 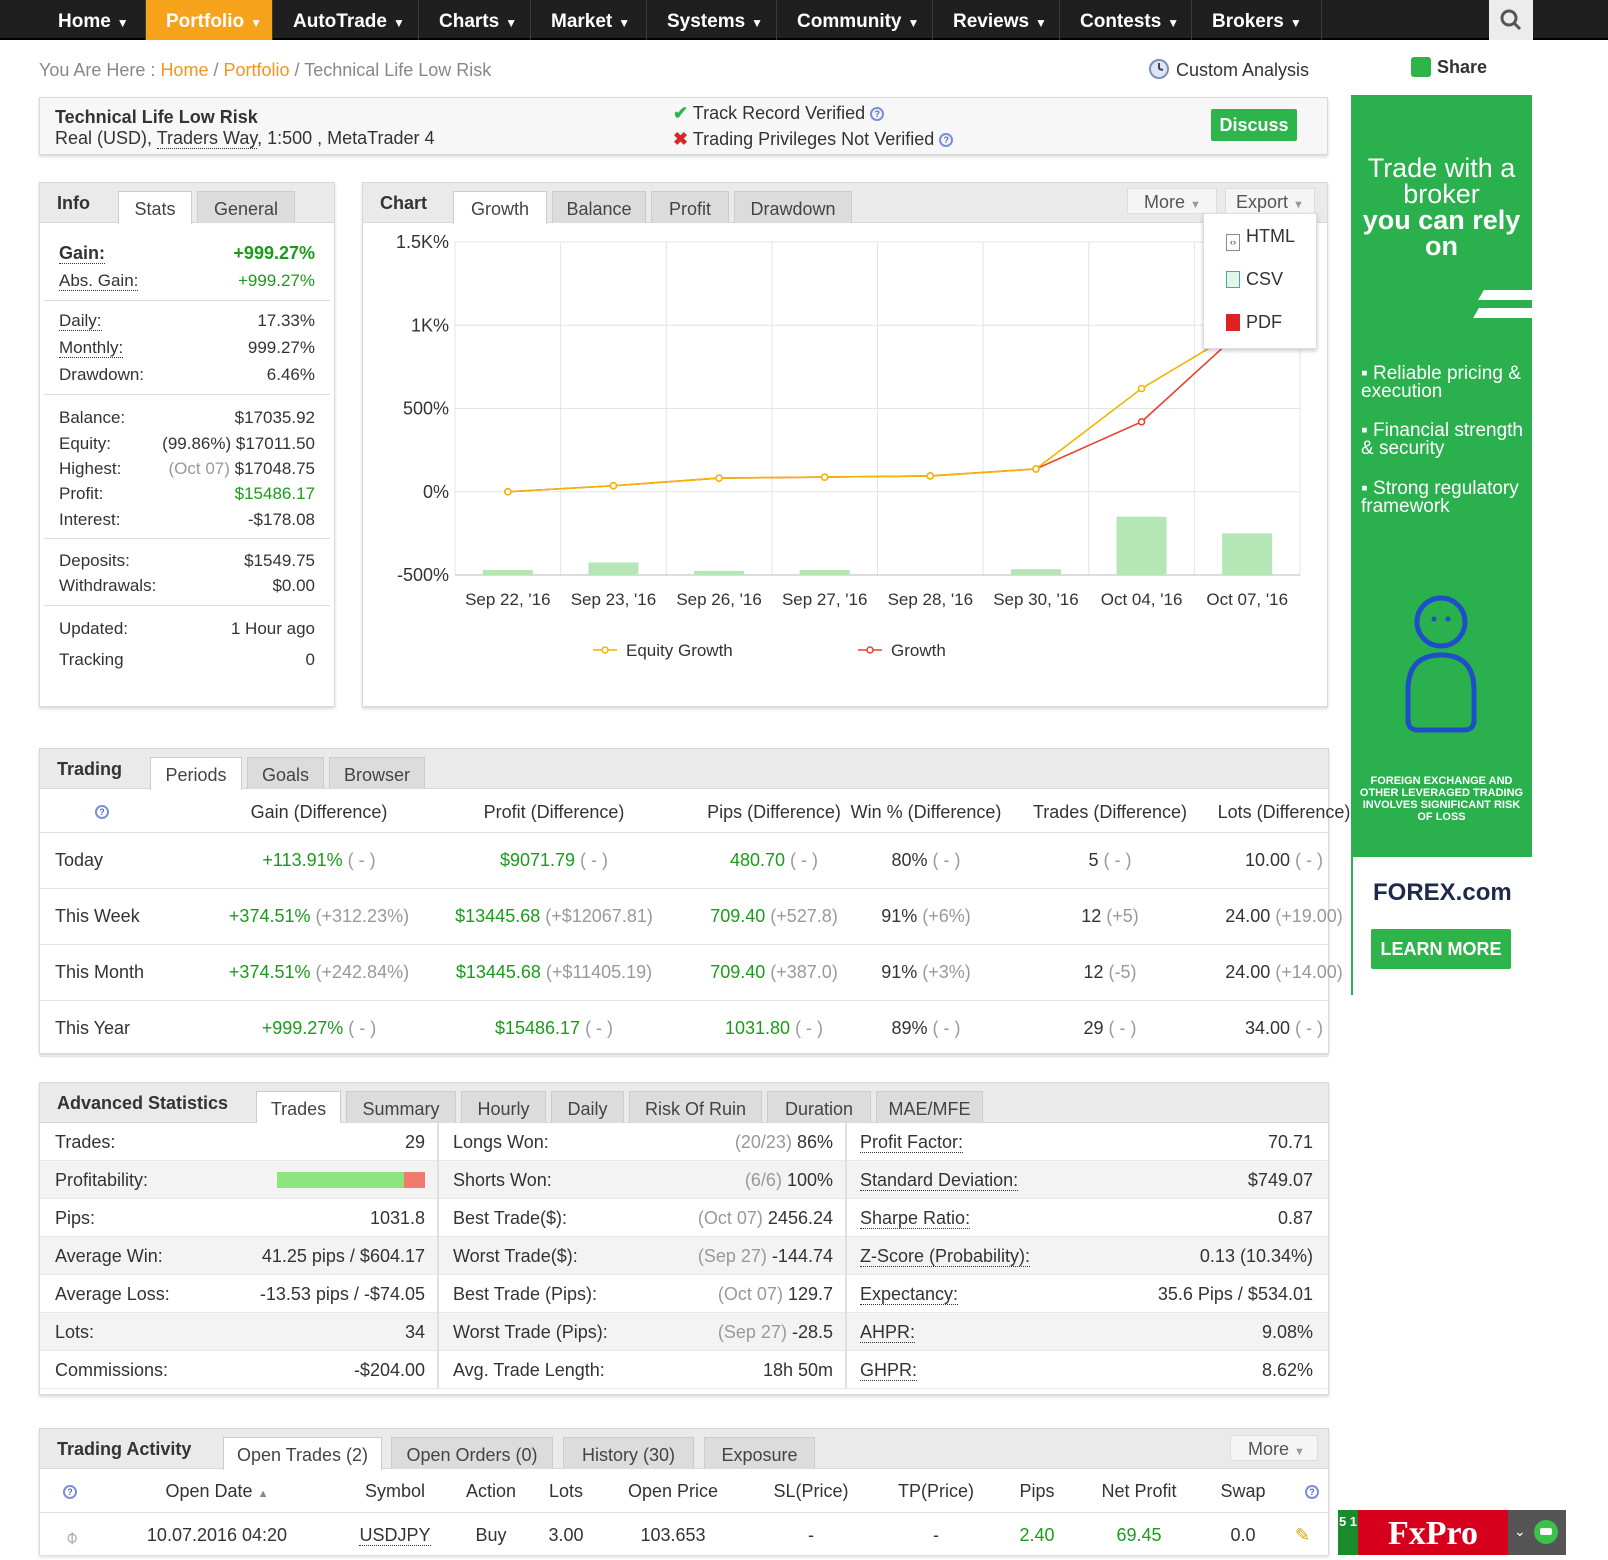 I want to click on custom-analysis-label: Custom Analysis, so click(x=1243, y=70).